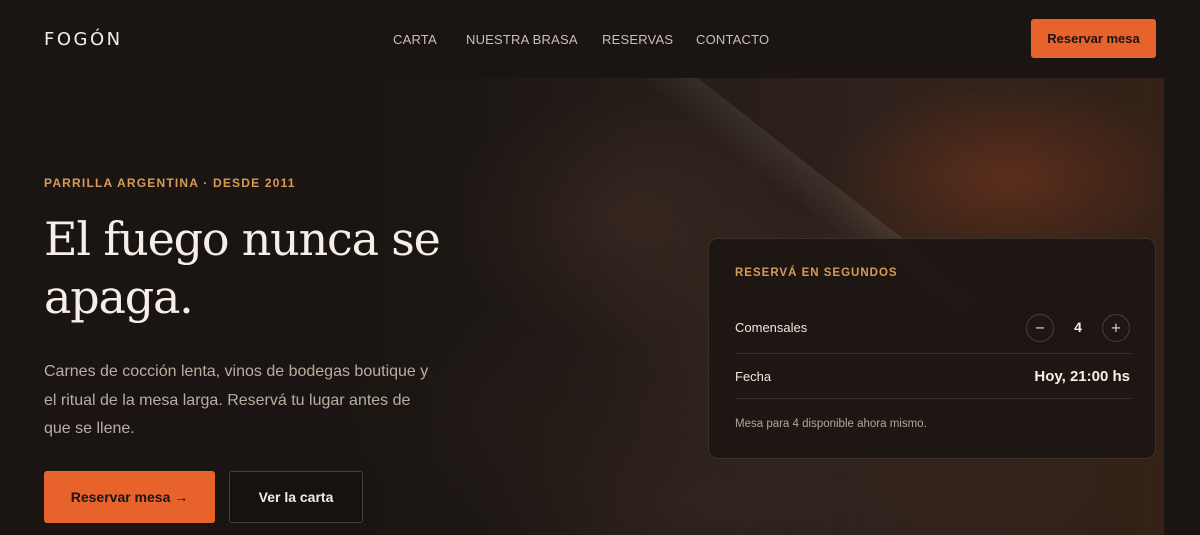  What do you see at coordinates (732, 39) in the screenshot?
I see `nav-link-contacto: CONTACTO` at bounding box center [732, 39].